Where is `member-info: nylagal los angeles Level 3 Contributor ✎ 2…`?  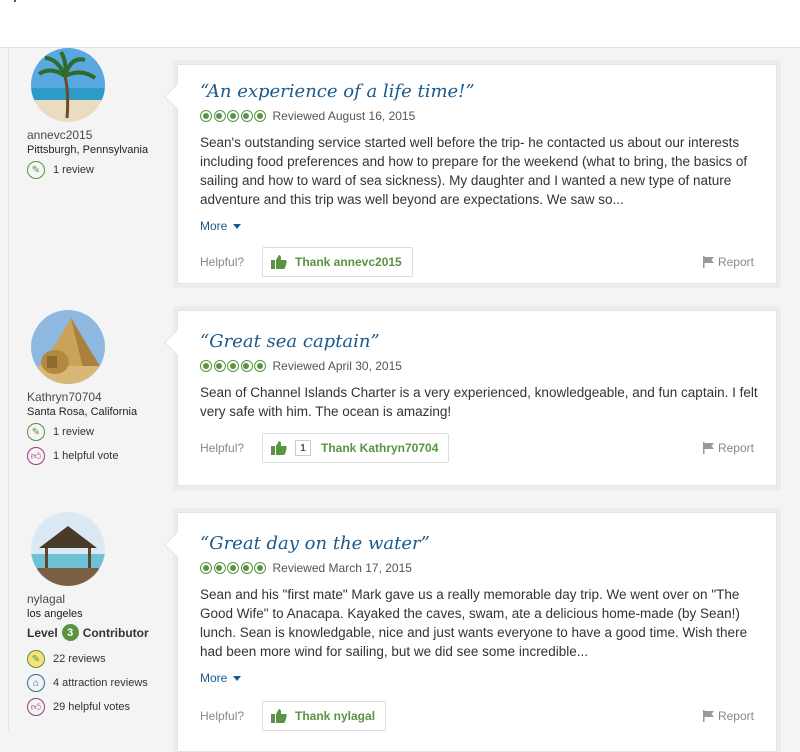
member-info: nylagal los angeles Level 3 Contributor ✎ 2… is located at coordinates (102, 614).